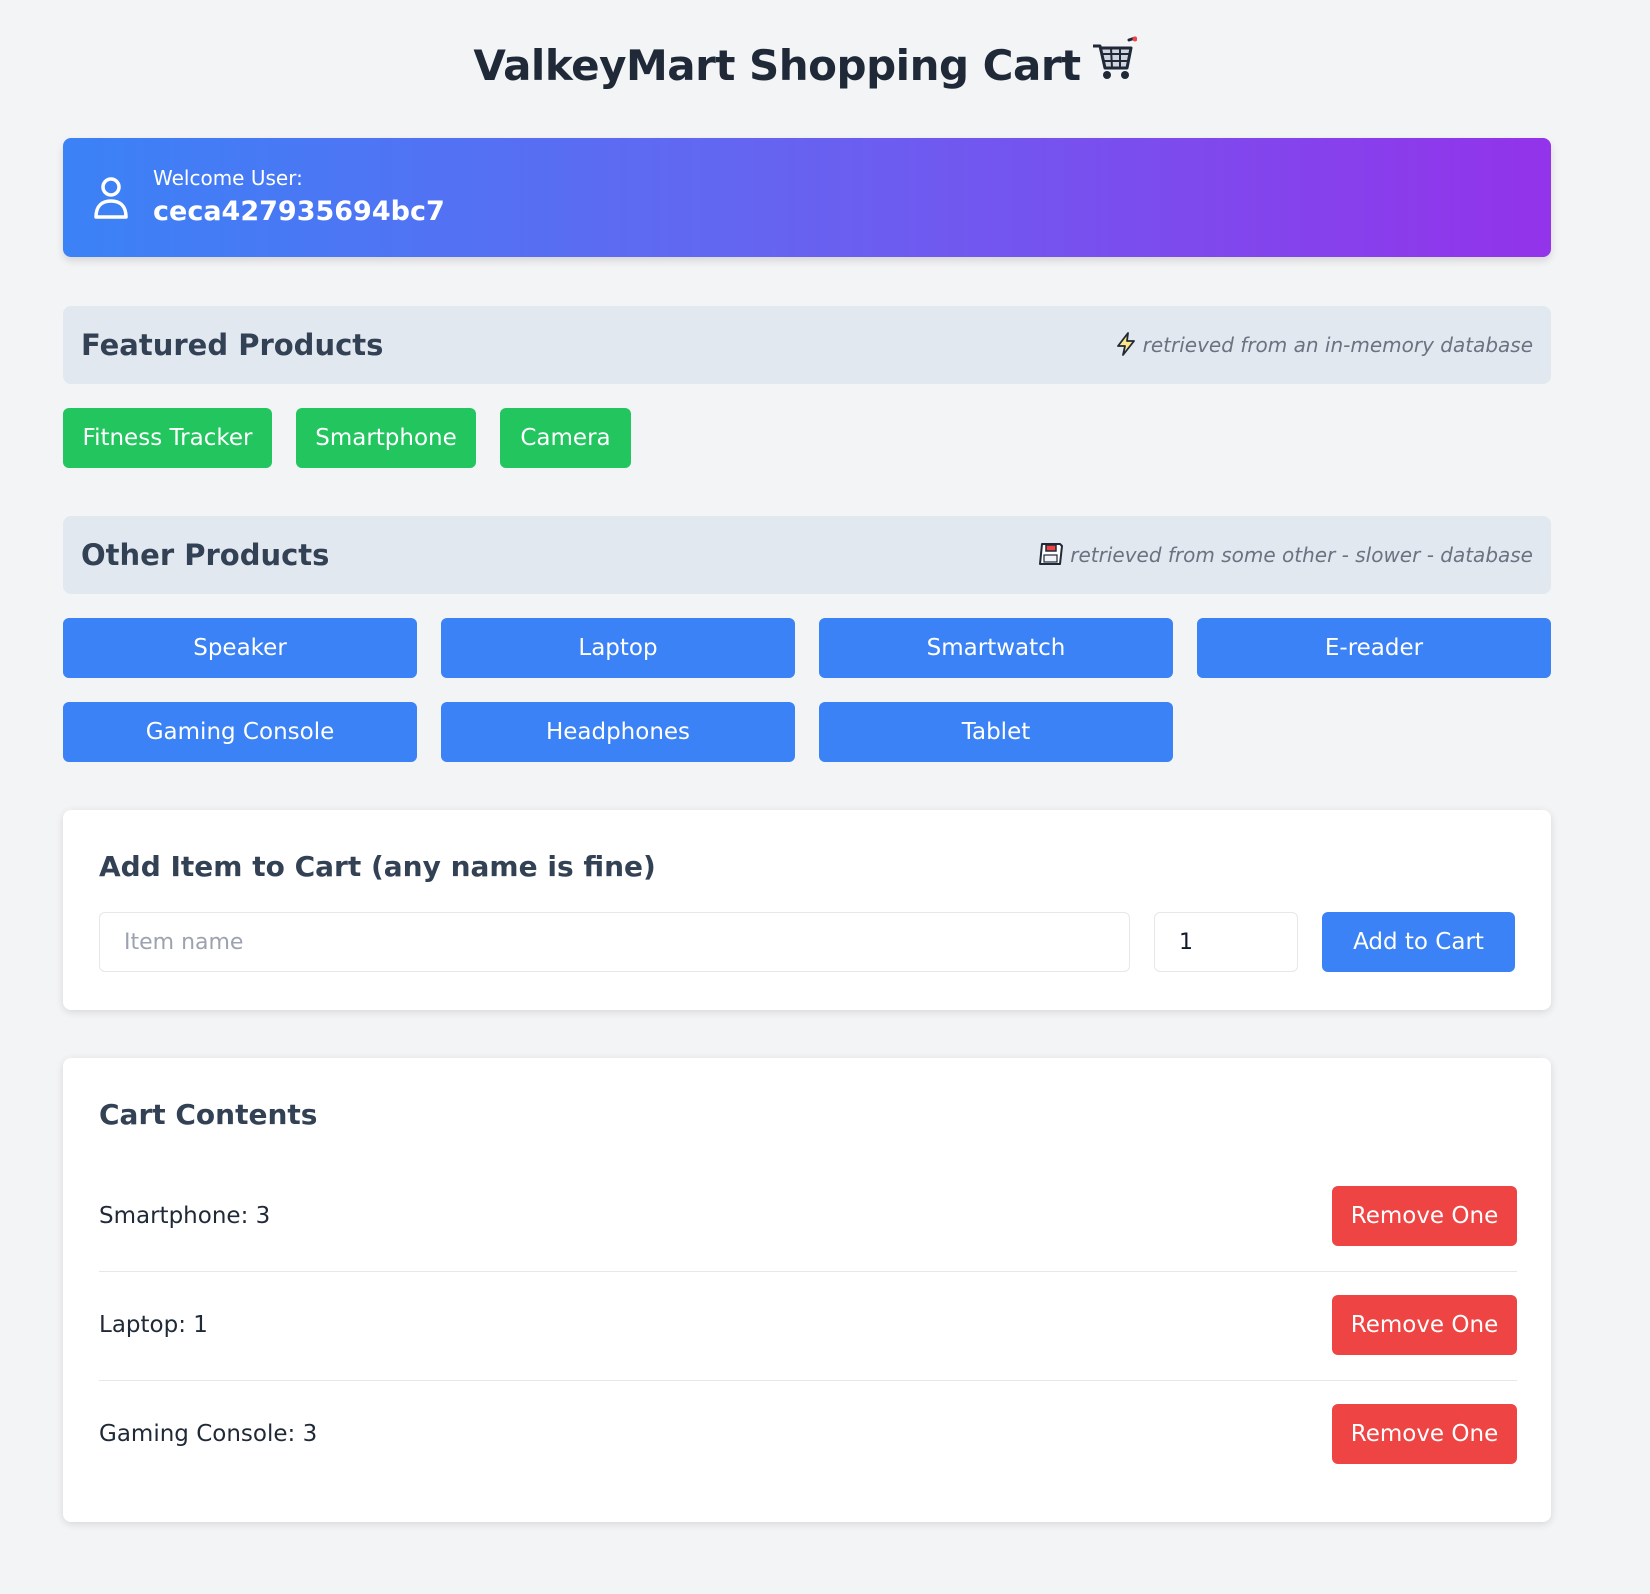 Image resolution: width=1650 pixels, height=1594 pixels. I want to click on other-product-gaming-console: Gaming Console, so click(240, 732).